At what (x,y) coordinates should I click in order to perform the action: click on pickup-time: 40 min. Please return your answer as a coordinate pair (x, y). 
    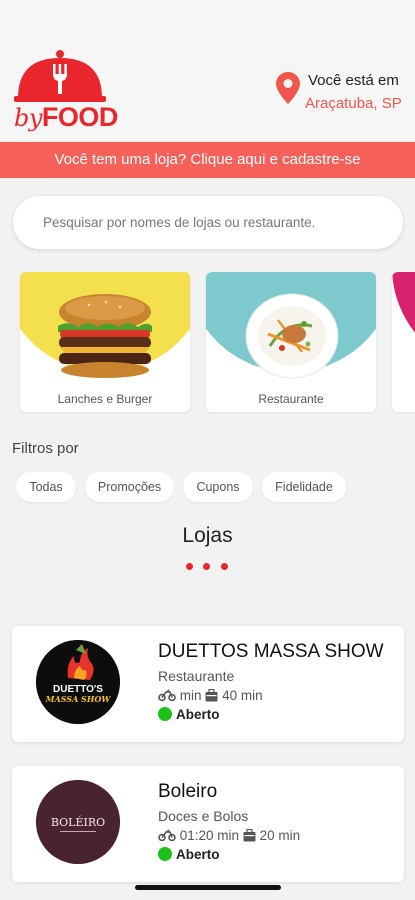
    Looking at the image, I should click on (242, 695).